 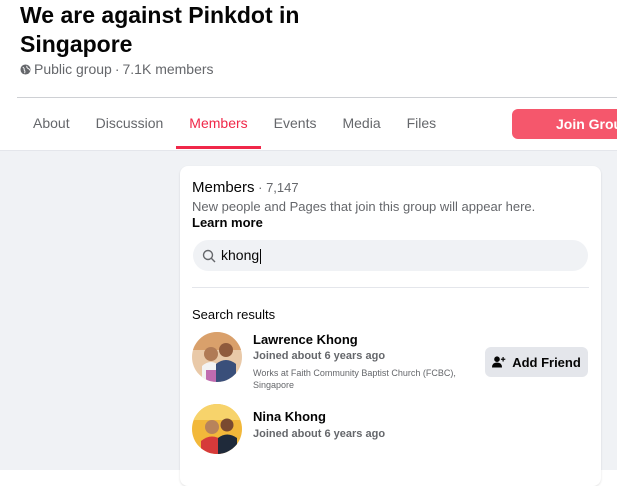 I want to click on search-result-item: Nina Khong Joined about 6 years ago, so click(x=392, y=430).